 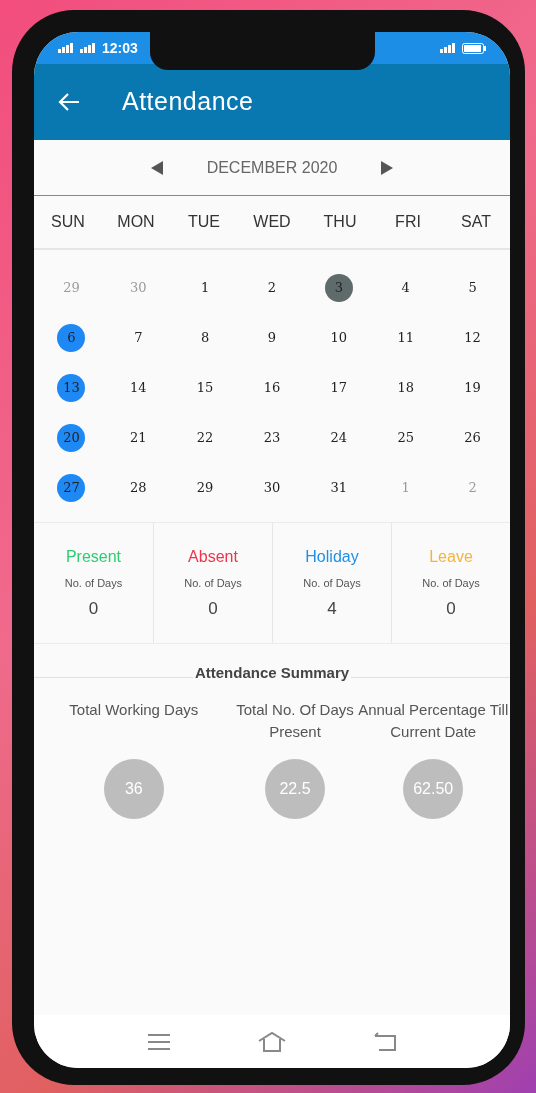 What do you see at coordinates (71, 338) in the screenshot?
I see `calendar-day: 6` at bounding box center [71, 338].